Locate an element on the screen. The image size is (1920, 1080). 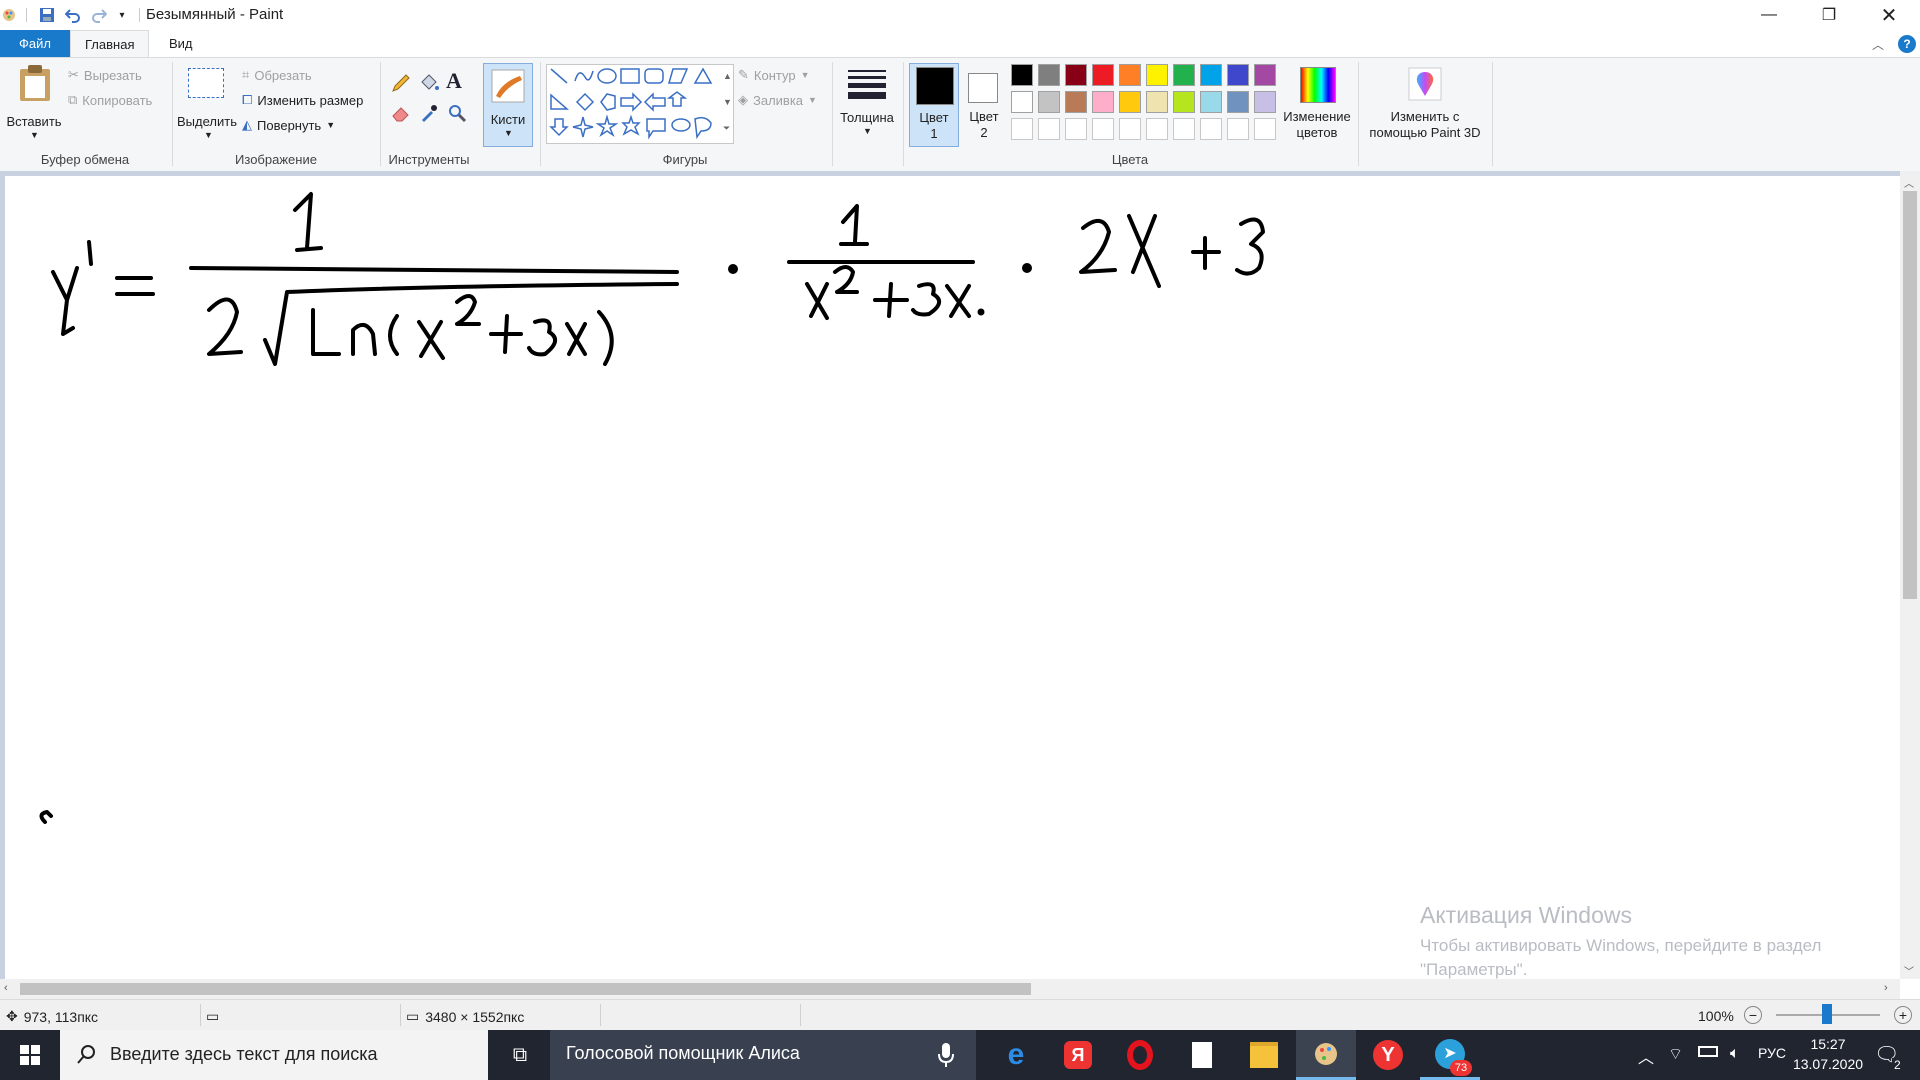
zoom-in-icon: + is located at coordinates (1903, 1015).